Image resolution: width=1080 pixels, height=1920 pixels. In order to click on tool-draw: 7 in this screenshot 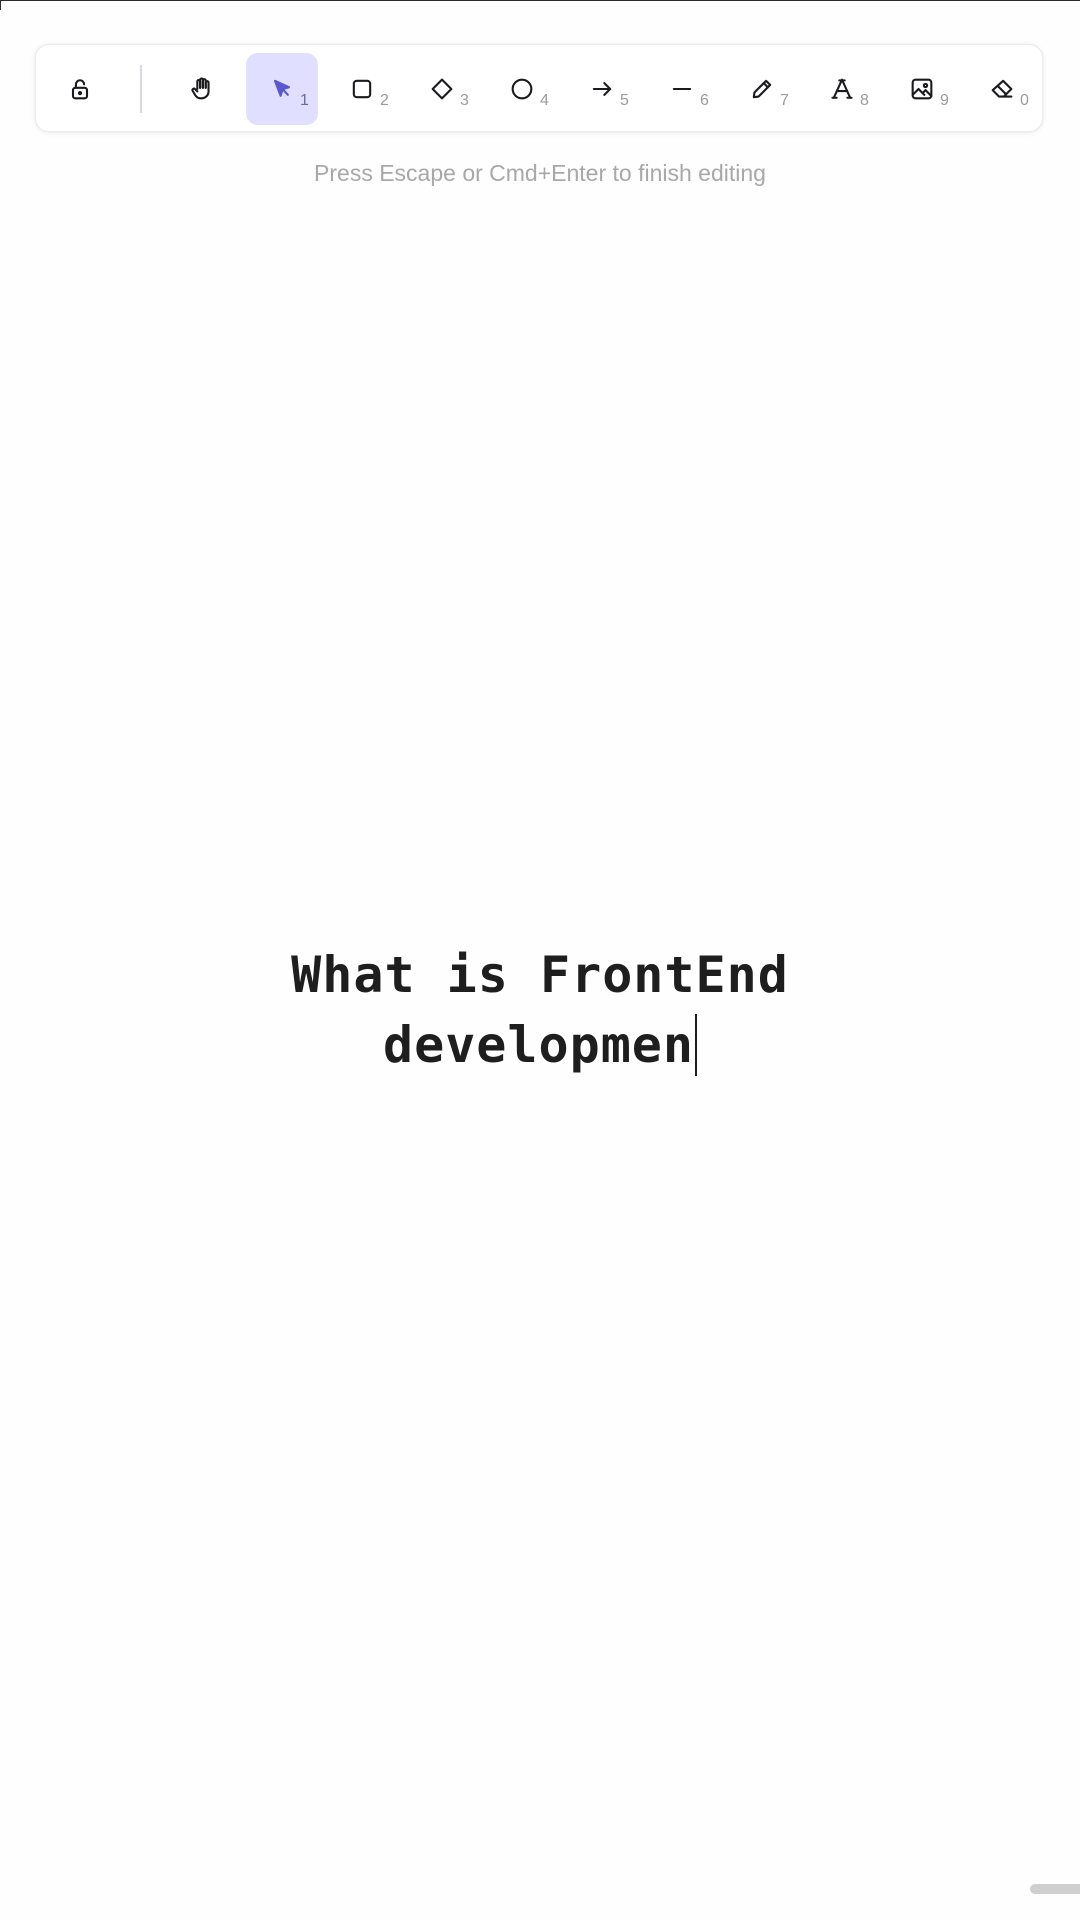, I will do `click(762, 89)`.